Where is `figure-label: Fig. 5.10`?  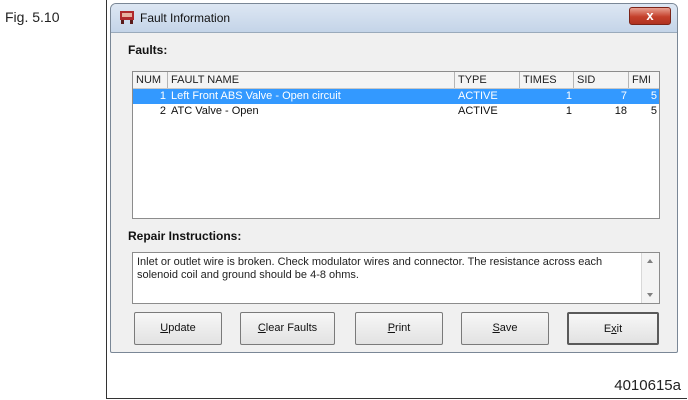 figure-label: Fig. 5.10 is located at coordinates (32, 17).